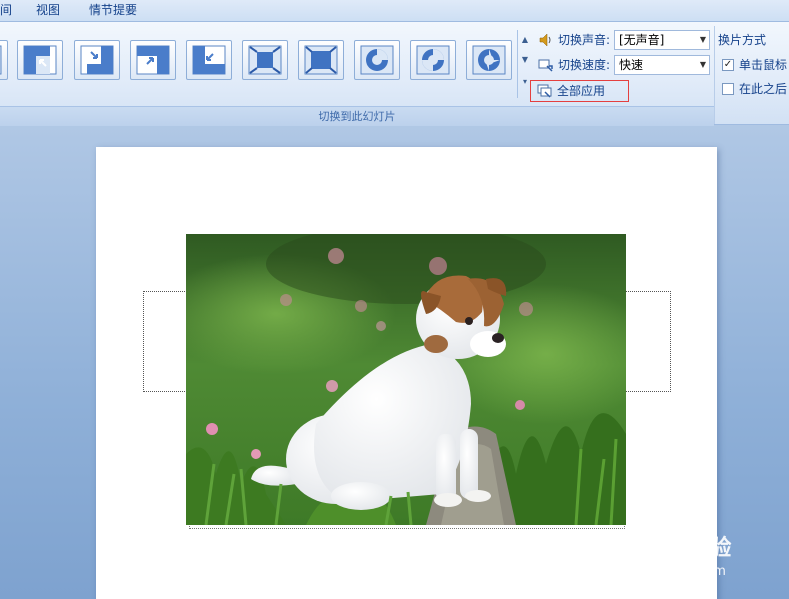  What do you see at coordinates (666, 571) in the screenshot?
I see `watermark-url: jingyan.baidu.com` at bounding box center [666, 571].